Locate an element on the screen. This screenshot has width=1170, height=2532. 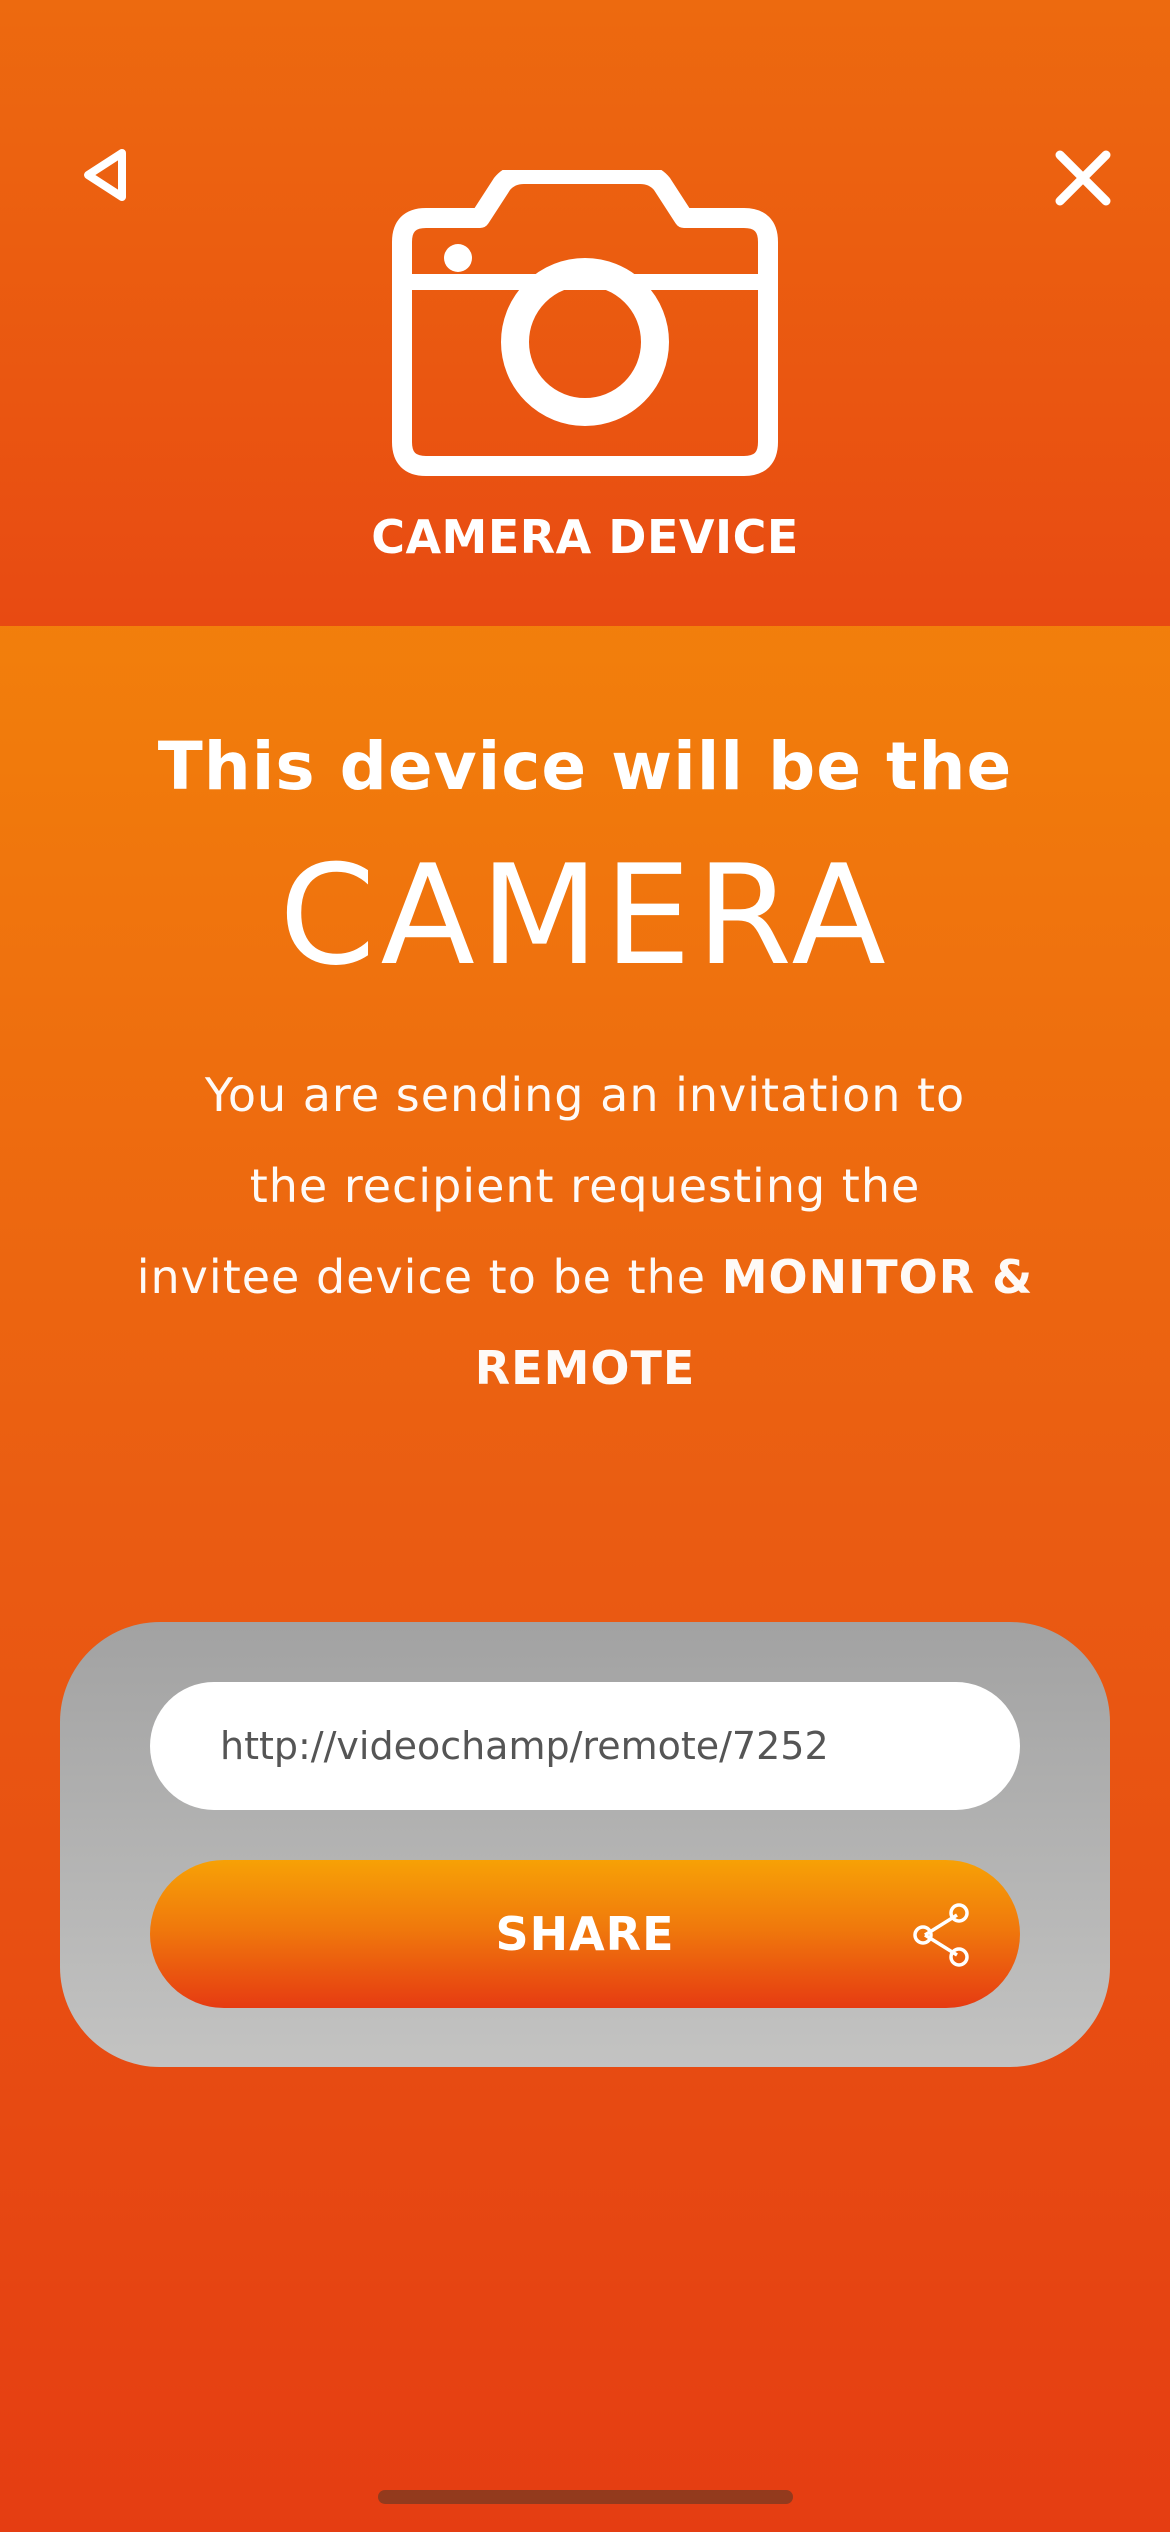
share-button-label: SHARE is located at coordinates (585, 1934).